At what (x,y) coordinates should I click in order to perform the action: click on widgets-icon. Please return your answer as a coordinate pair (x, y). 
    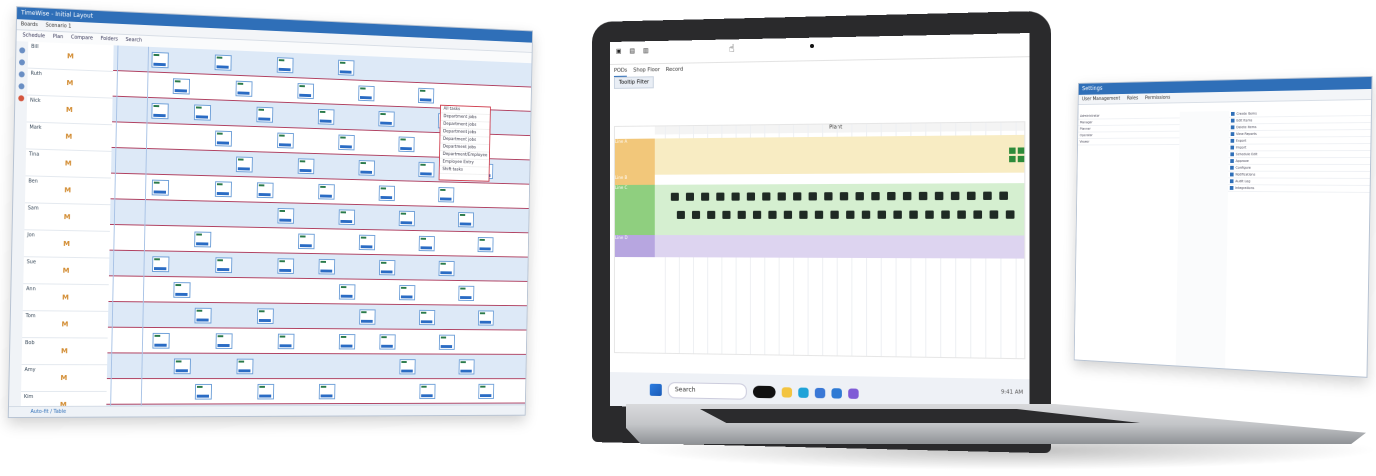
    Looking at the image, I should click on (764, 392).